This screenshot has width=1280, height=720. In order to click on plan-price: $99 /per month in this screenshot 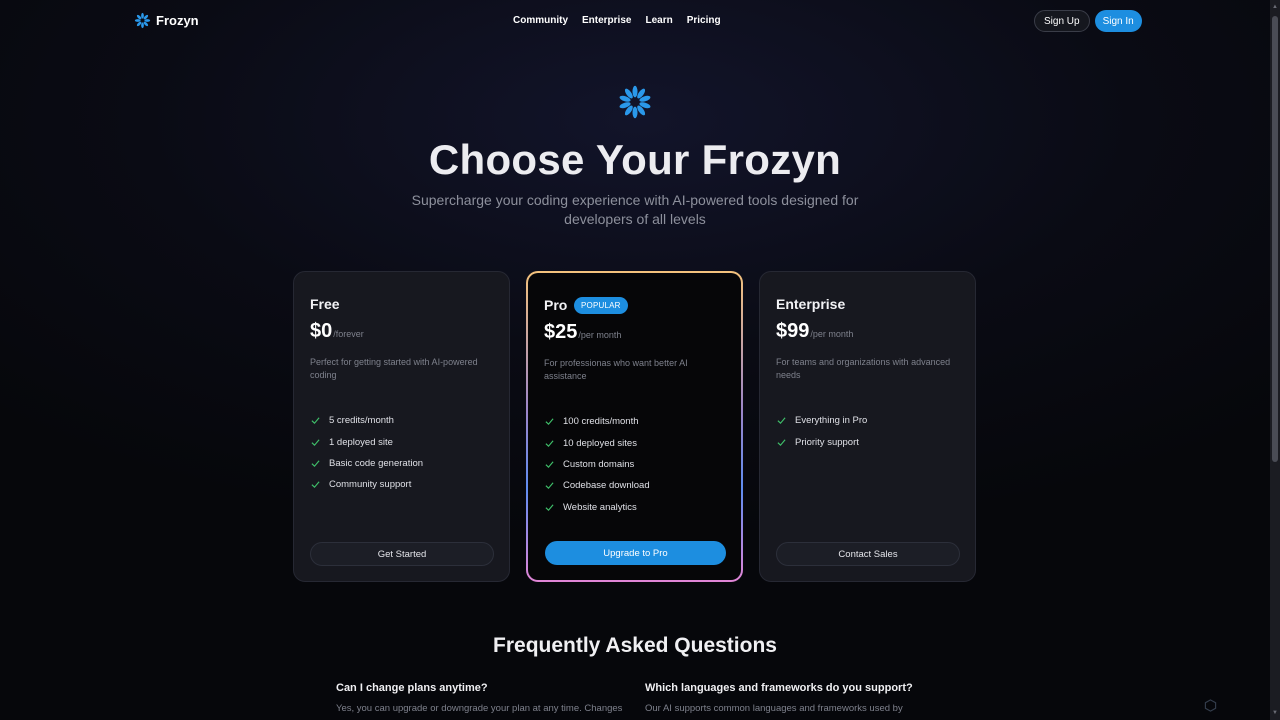, I will do `click(814, 331)`.